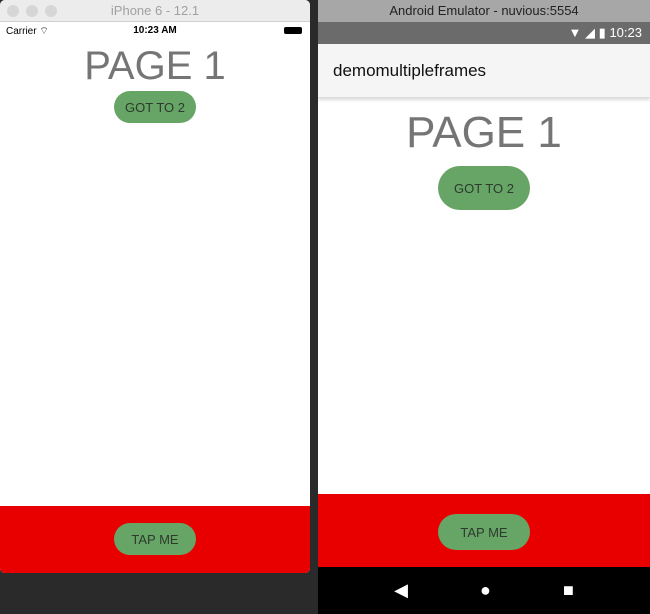  What do you see at coordinates (568, 590) in the screenshot?
I see `recents-icon: ■` at bounding box center [568, 590].